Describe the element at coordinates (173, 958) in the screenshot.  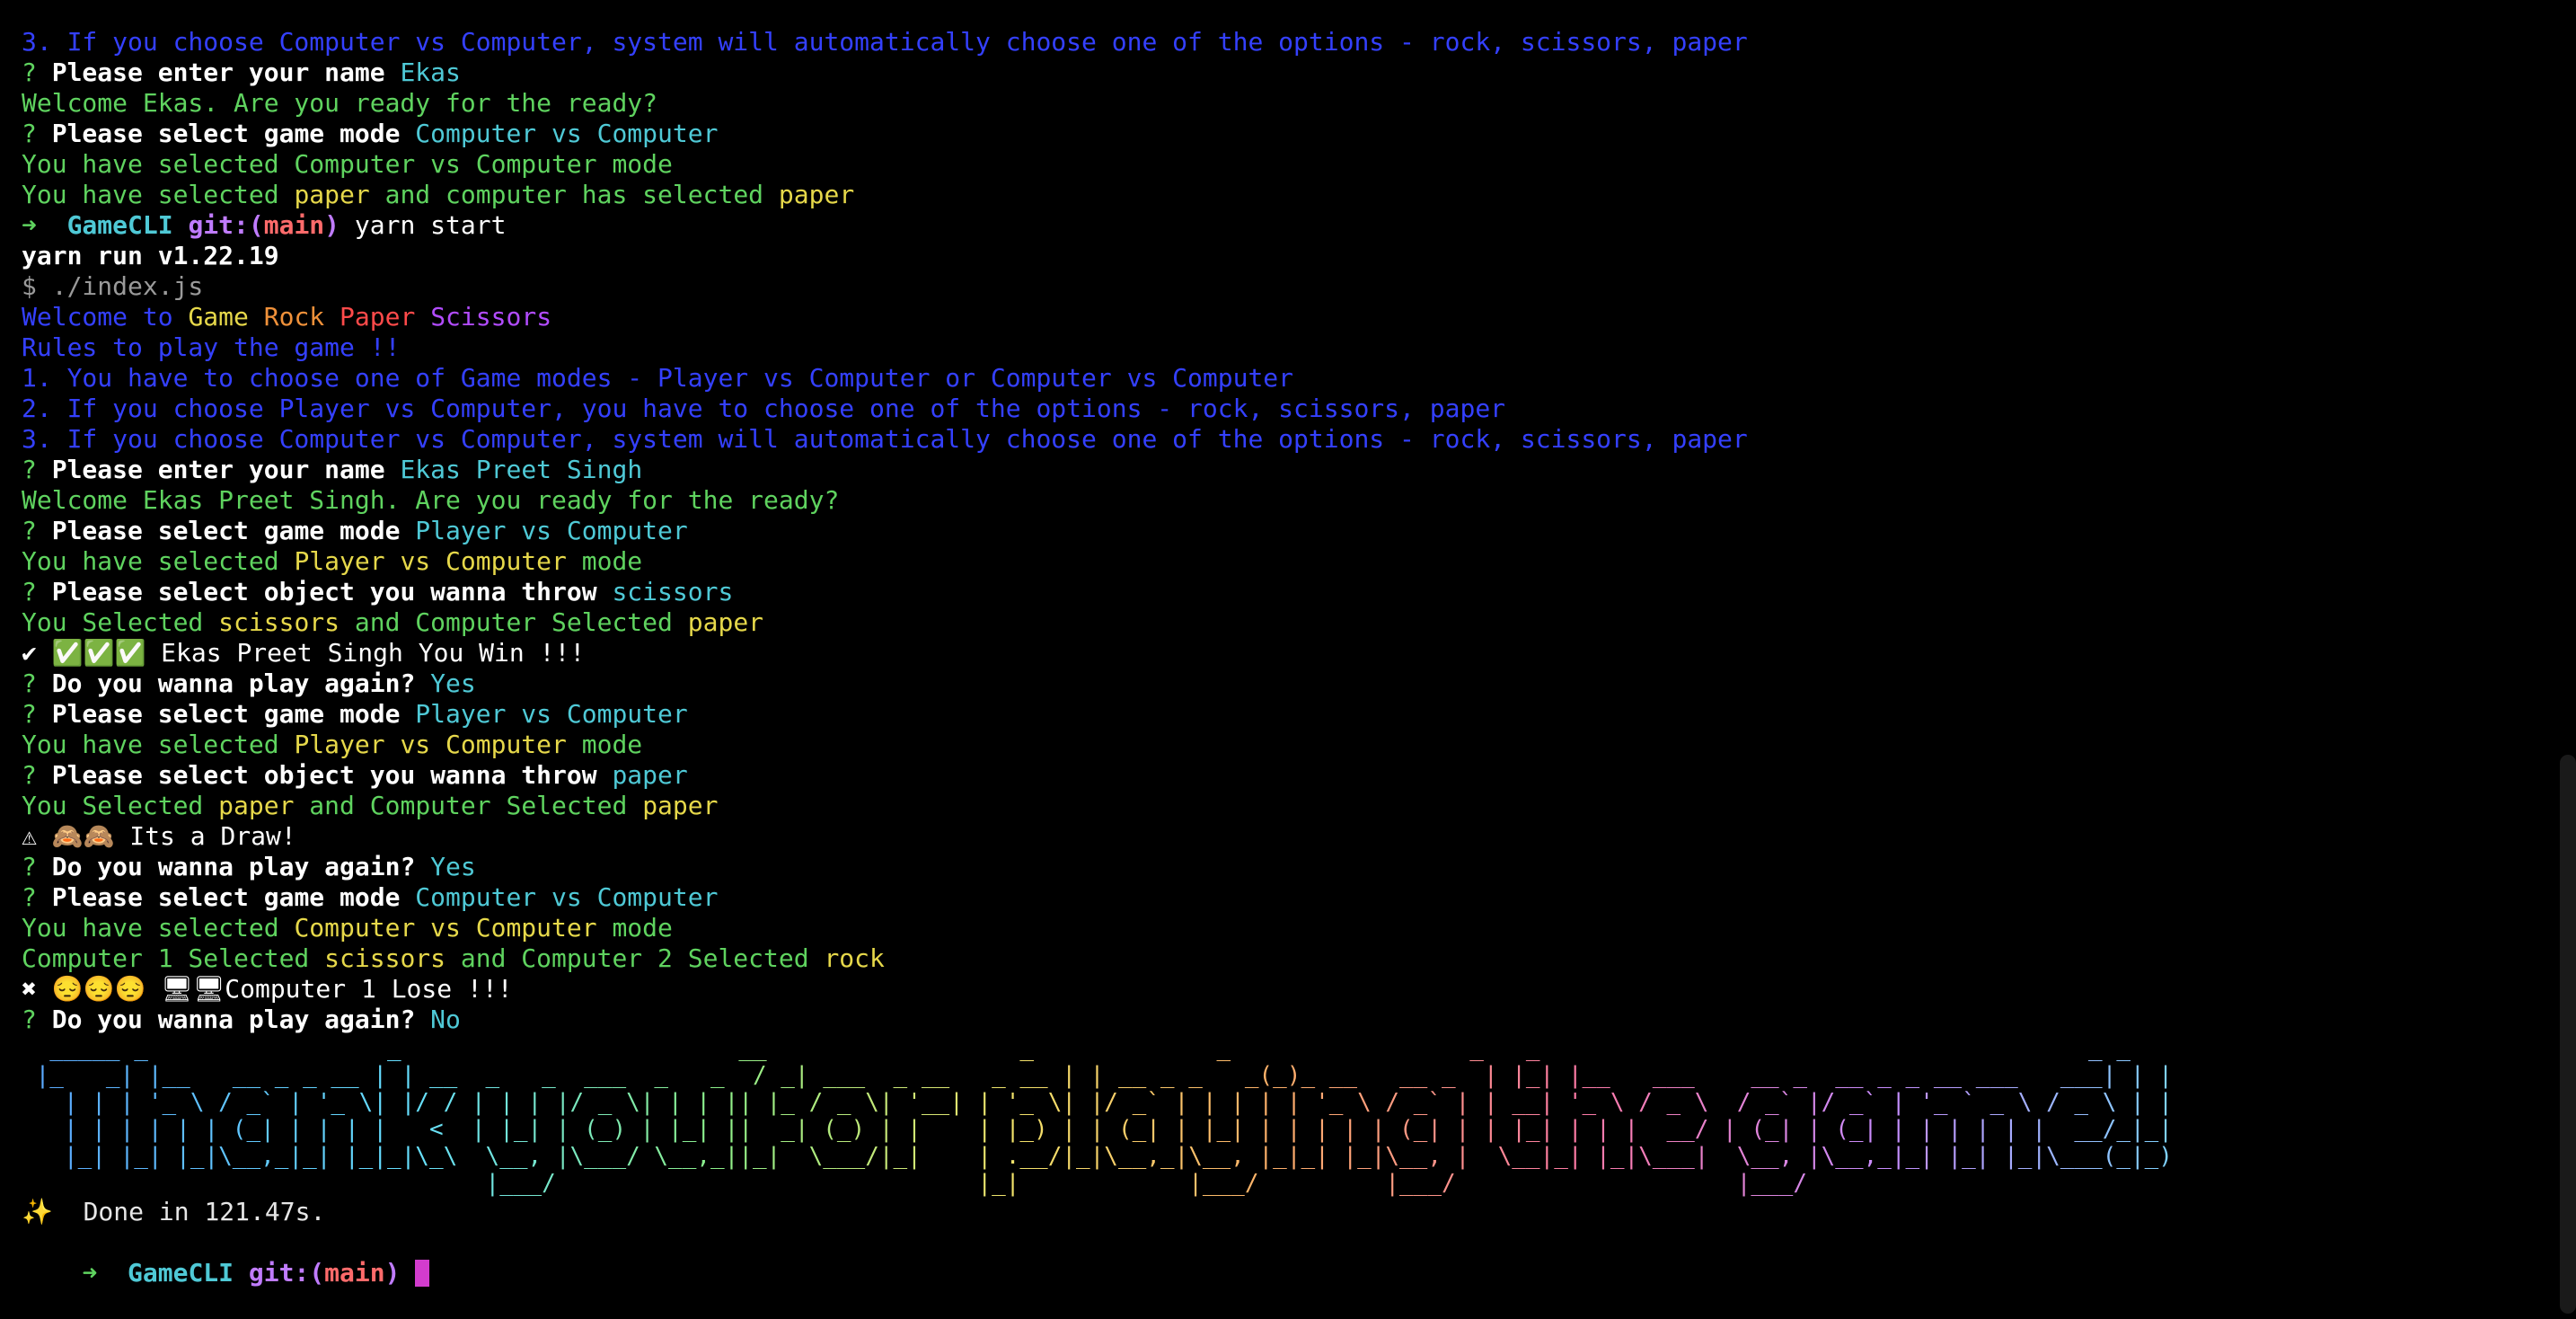
I see `terminal-text: Computer 1 Selected` at that location.